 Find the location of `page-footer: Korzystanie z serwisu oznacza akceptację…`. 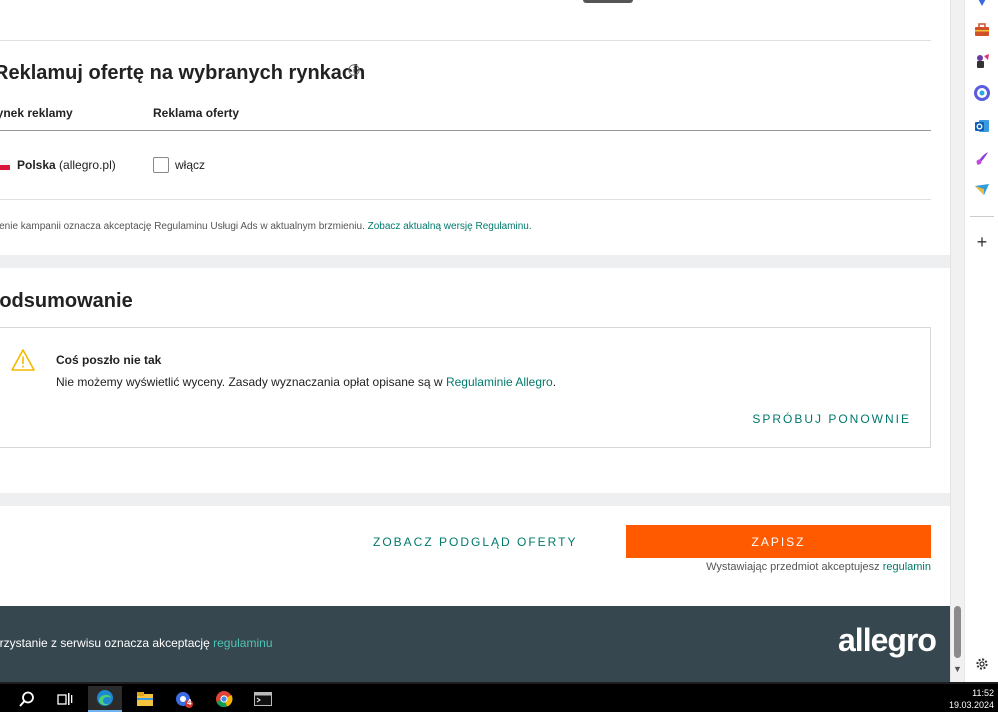

page-footer: Korzystanie z serwisu oznacza akceptację… is located at coordinates (475, 644).